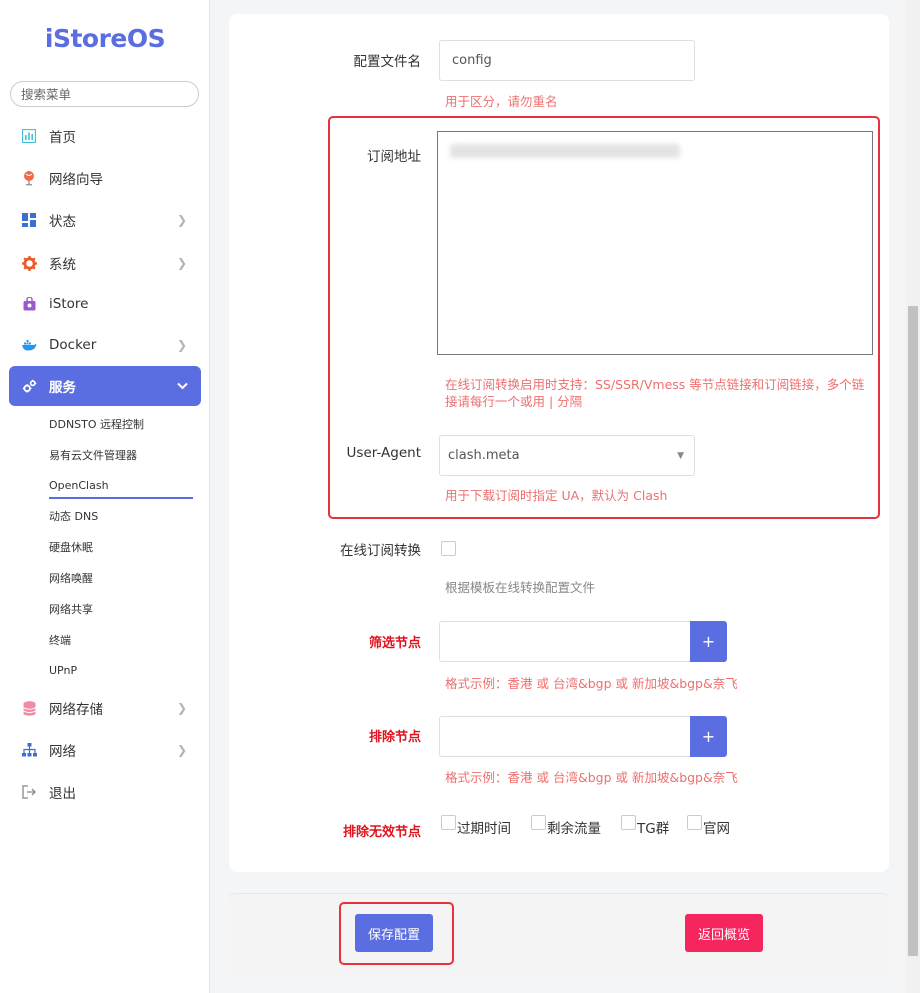 The height and width of the screenshot is (993, 920). I want to click on user-agent-hint: 用于下载订阅时指定 UA，默认为 Clash, so click(556, 495).